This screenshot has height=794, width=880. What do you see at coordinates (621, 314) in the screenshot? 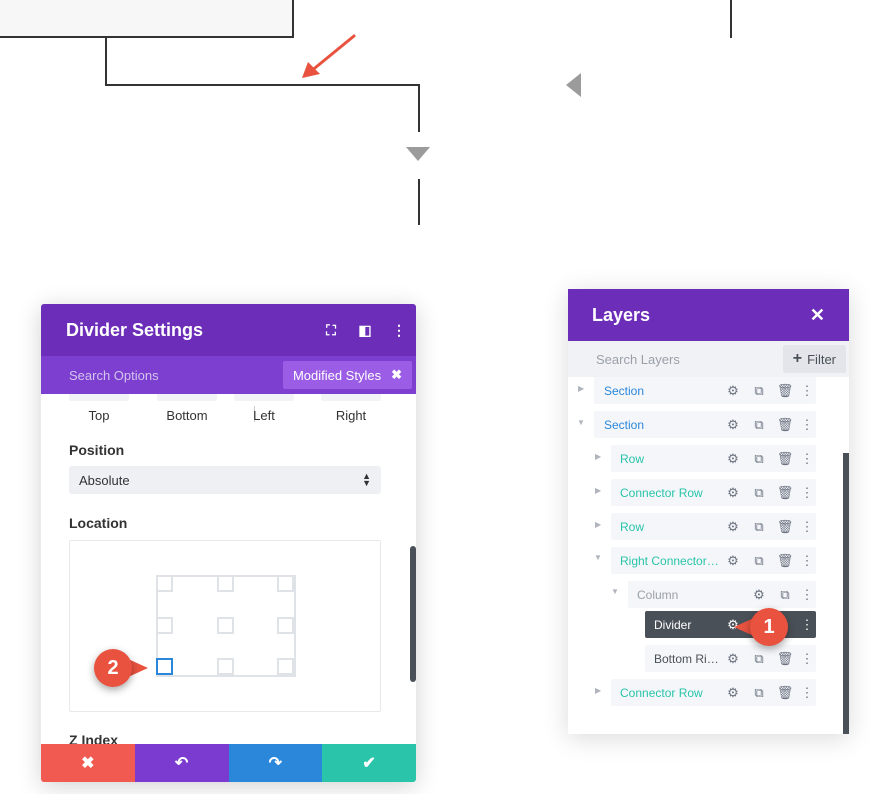
I see `layers-title: Layers` at bounding box center [621, 314].